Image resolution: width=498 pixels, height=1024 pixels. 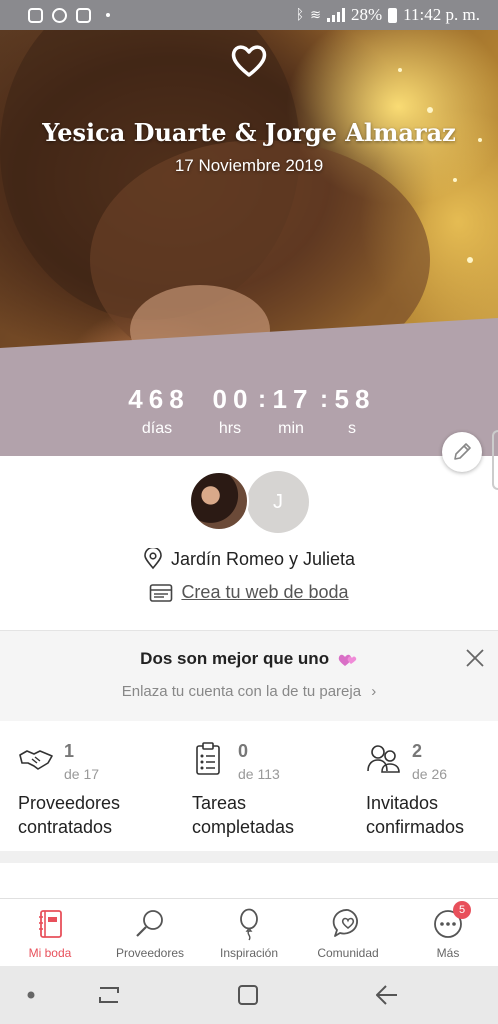 I want to click on web-link-label: Crea tu web de boda, so click(x=264, y=592).